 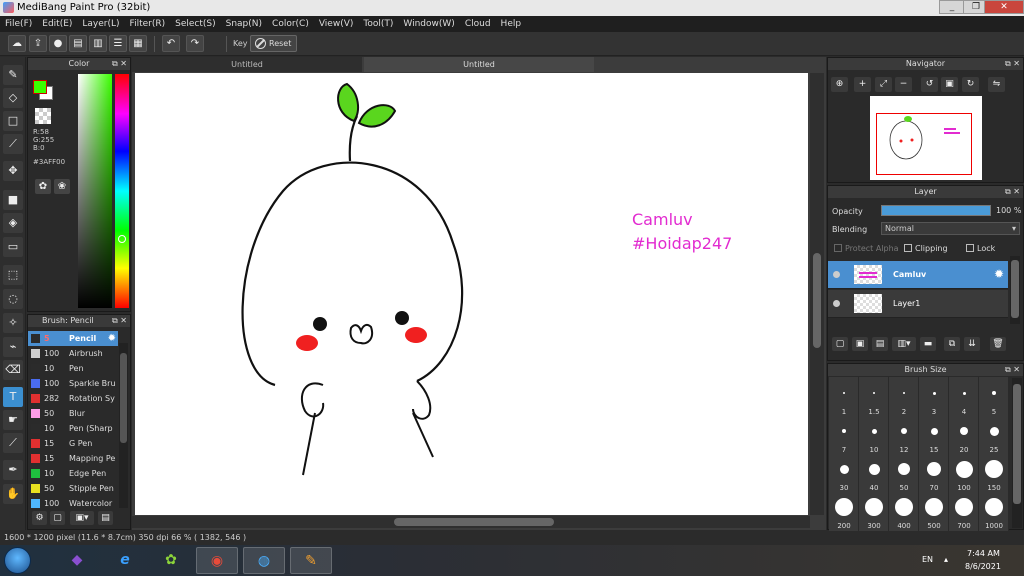 I want to click on brush-list-item: 100 Watercolor, so click(x=73, y=503).